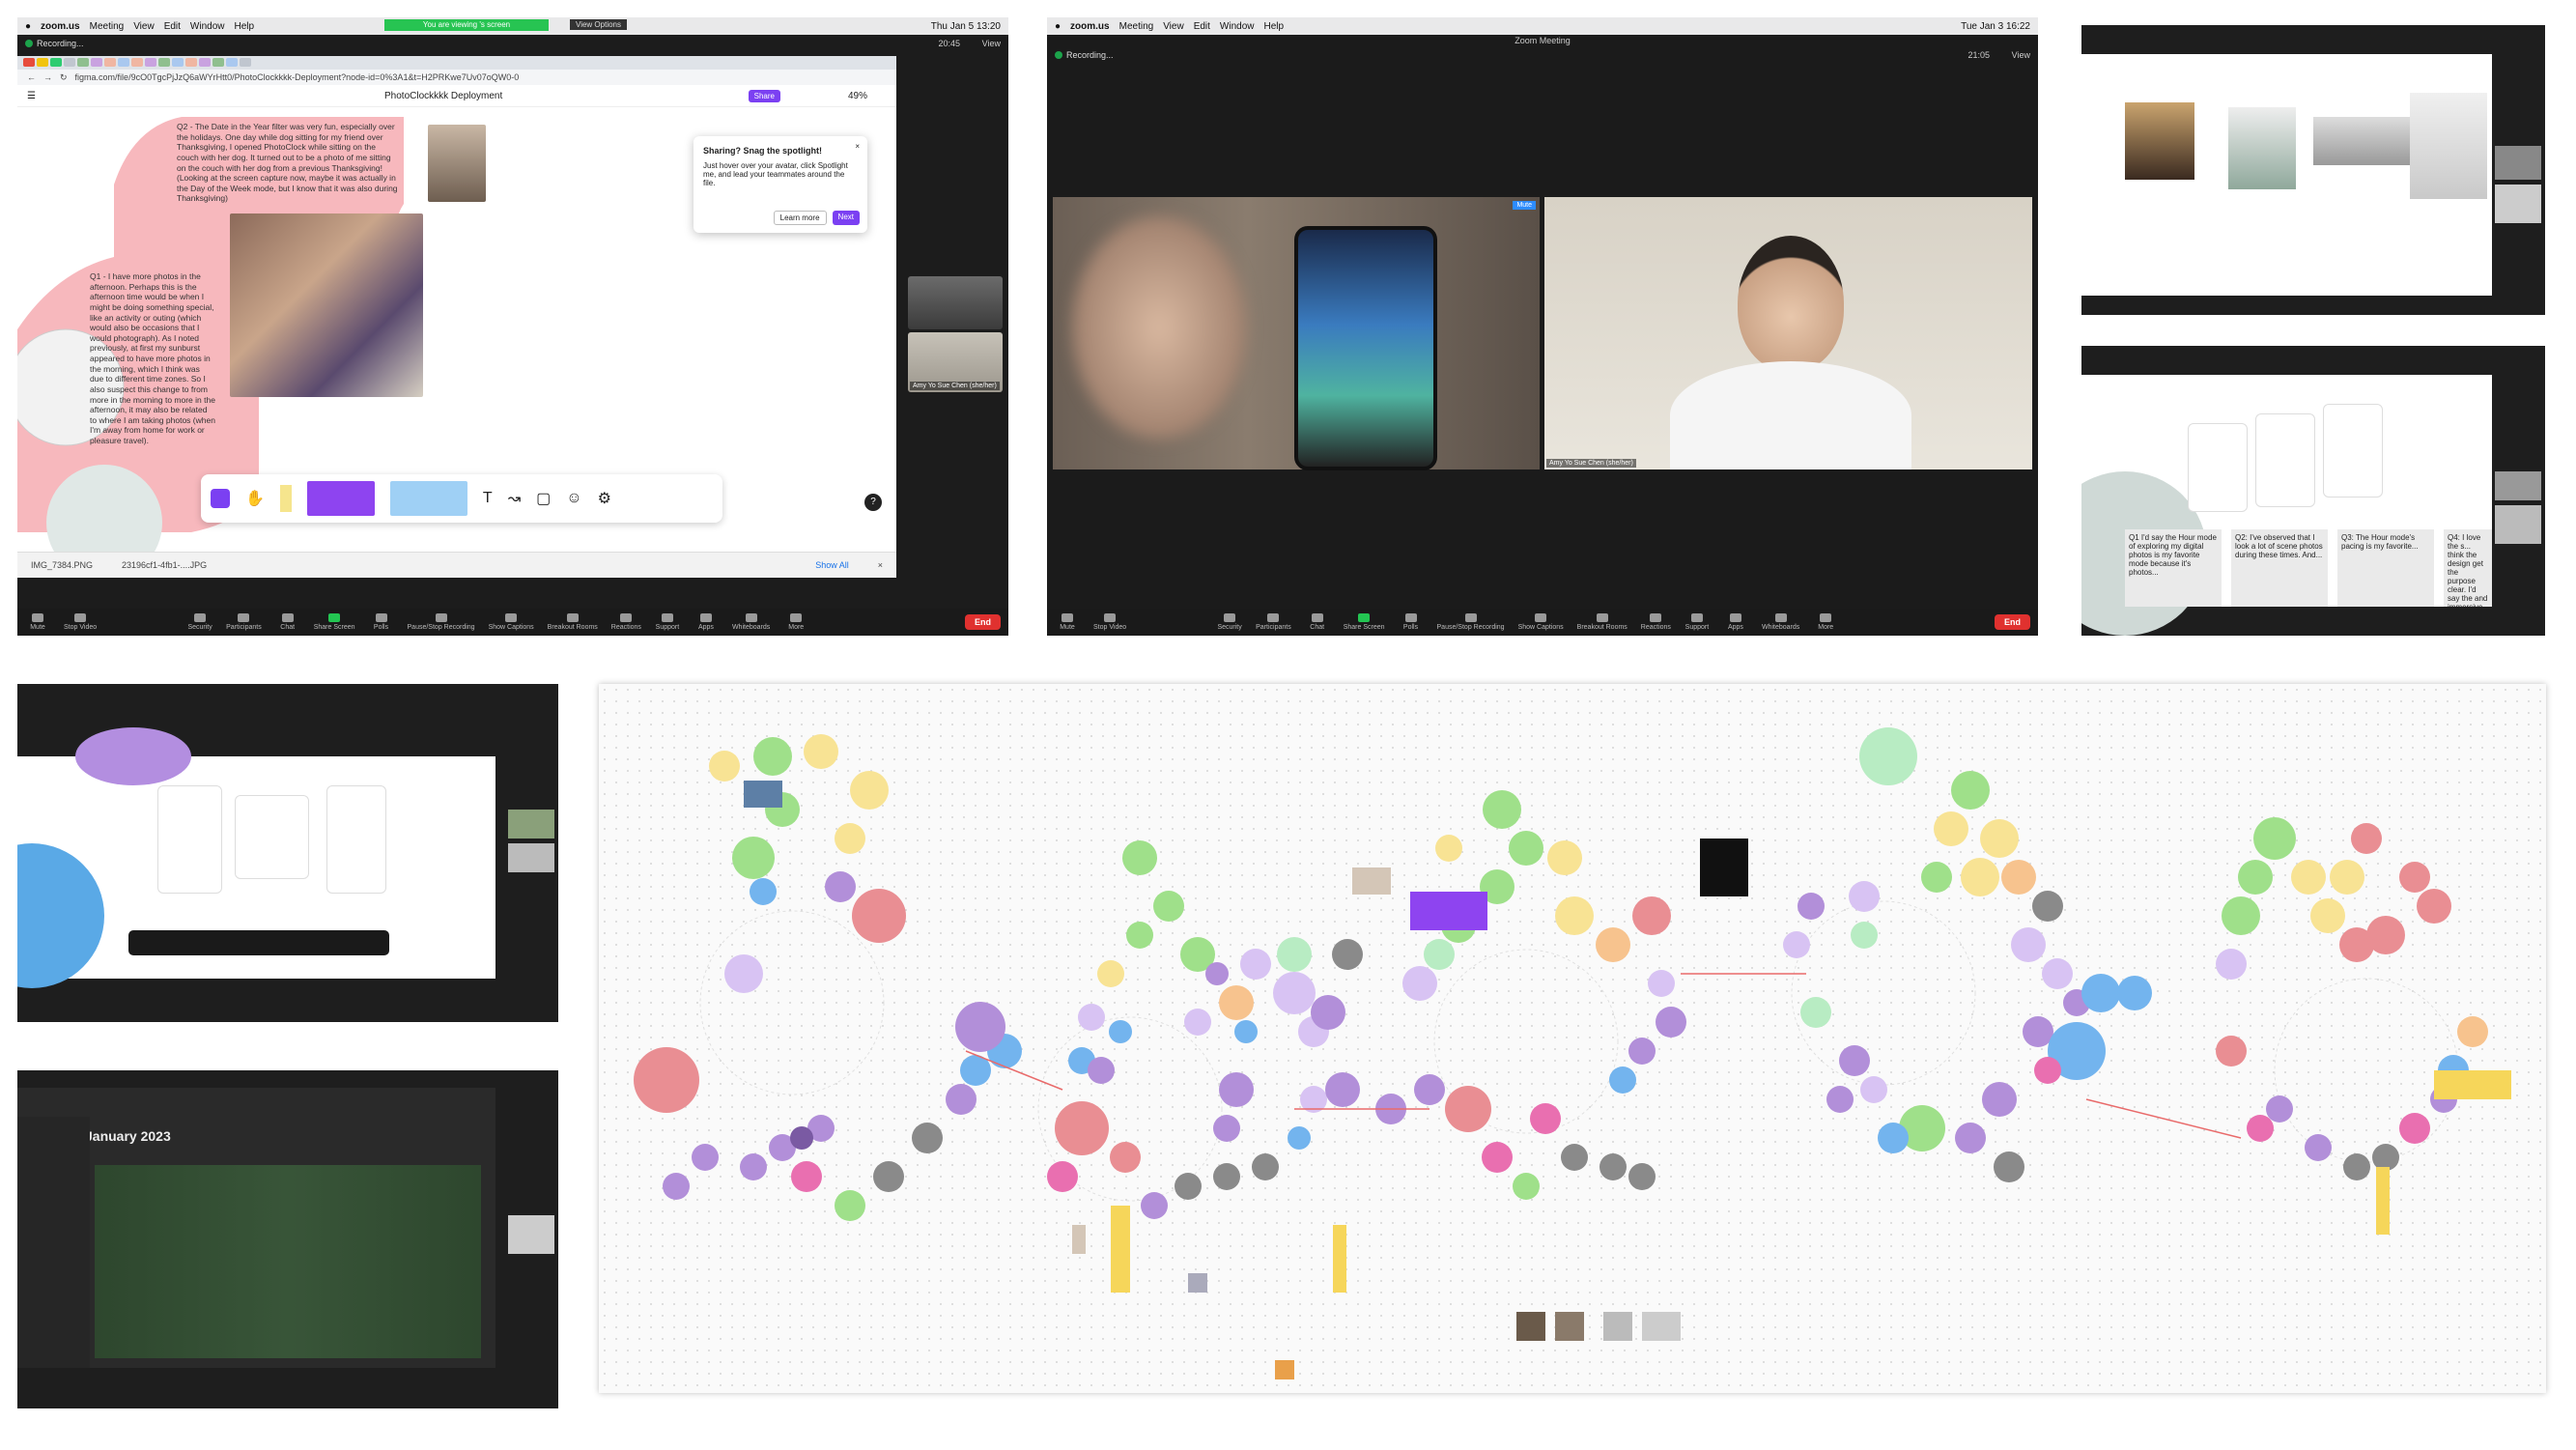  What do you see at coordinates (1788, 333) in the screenshot?
I see `video-tile-self: Amy Yo Sue Chen (she/her)` at bounding box center [1788, 333].